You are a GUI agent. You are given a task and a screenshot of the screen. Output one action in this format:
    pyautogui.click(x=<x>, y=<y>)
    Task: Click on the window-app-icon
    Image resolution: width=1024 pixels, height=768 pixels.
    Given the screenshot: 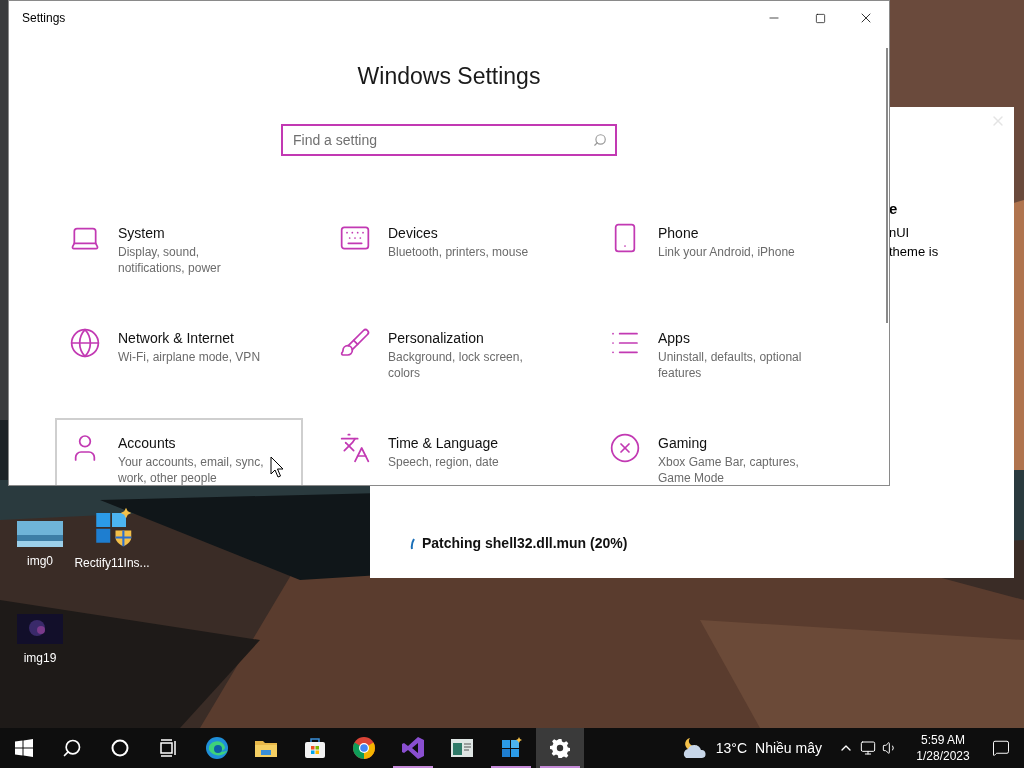 What is the action you would take?
    pyautogui.click(x=462, y=748)
    